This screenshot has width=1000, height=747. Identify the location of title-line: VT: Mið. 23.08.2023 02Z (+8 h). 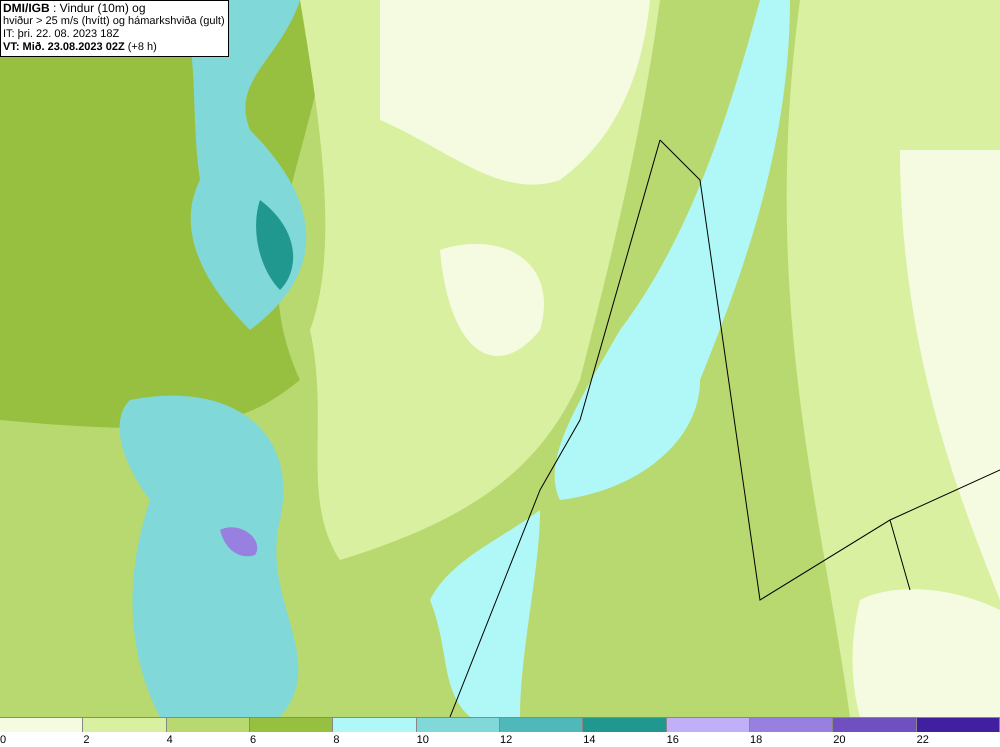
(80, 47).